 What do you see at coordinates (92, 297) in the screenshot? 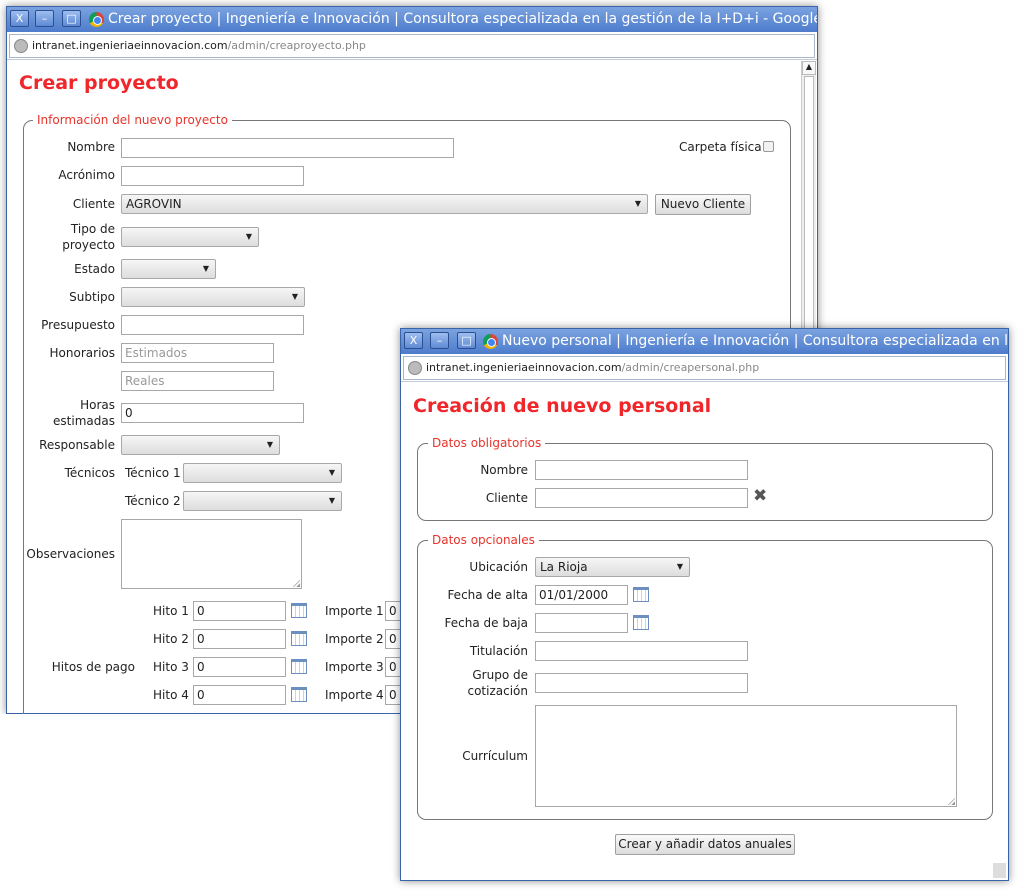
I see `label-subtipo: Subtipo` at bounding box center [92, 297].